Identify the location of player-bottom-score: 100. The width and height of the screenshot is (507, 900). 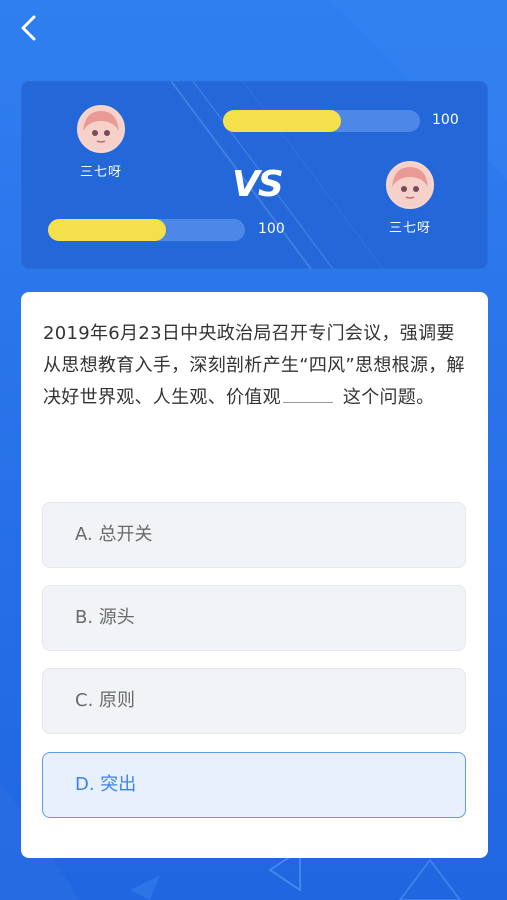
(271, 229).